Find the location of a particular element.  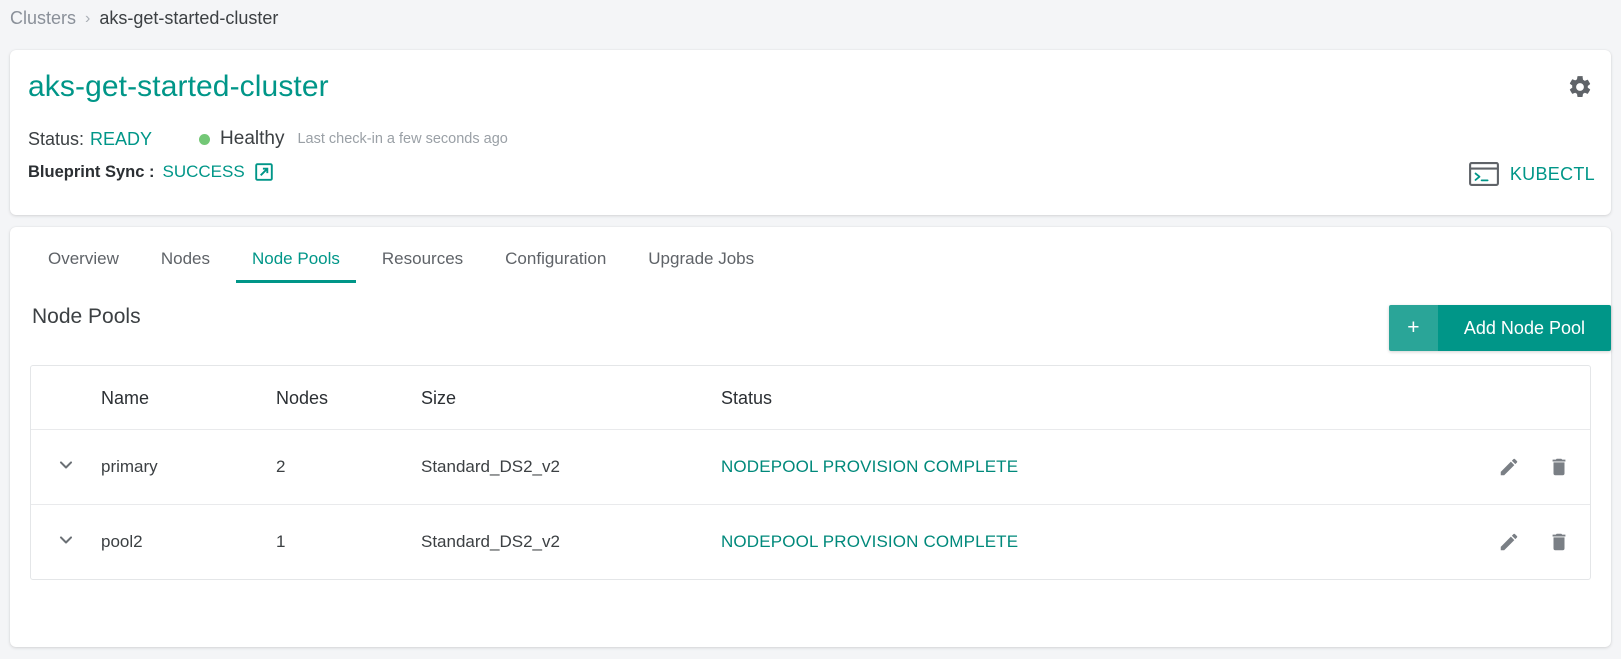

tab-overview: Overview is located at coordinates (83, 260).